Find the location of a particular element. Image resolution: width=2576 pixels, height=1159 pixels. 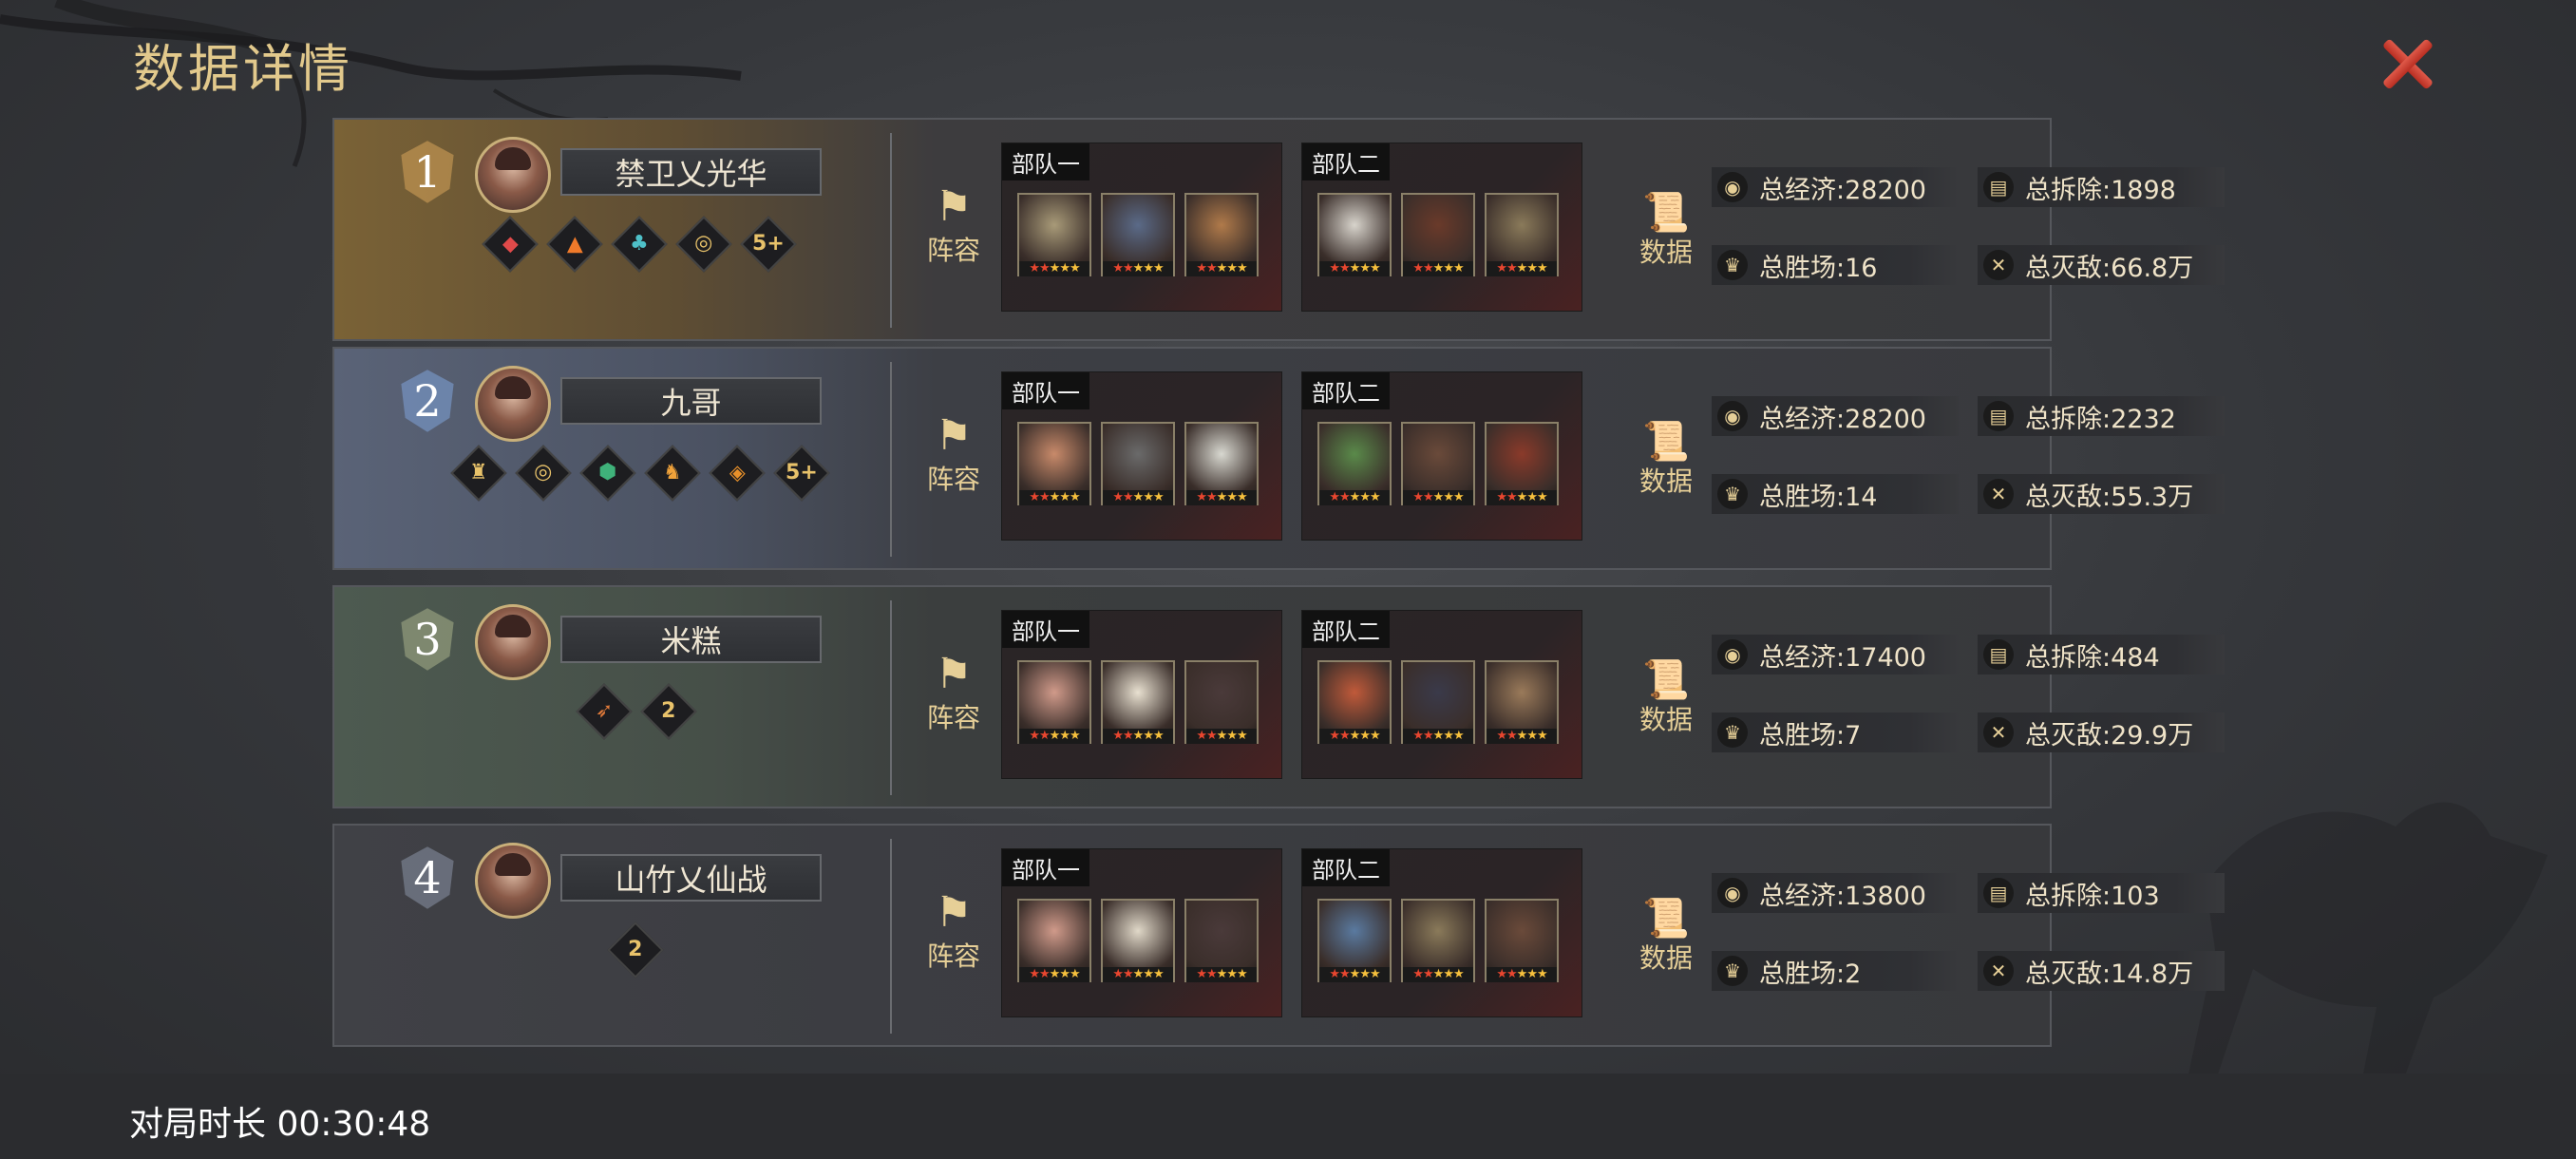

stat-demolish: ▤ 总拆除:1898 is located at coordinates (2101, 187).